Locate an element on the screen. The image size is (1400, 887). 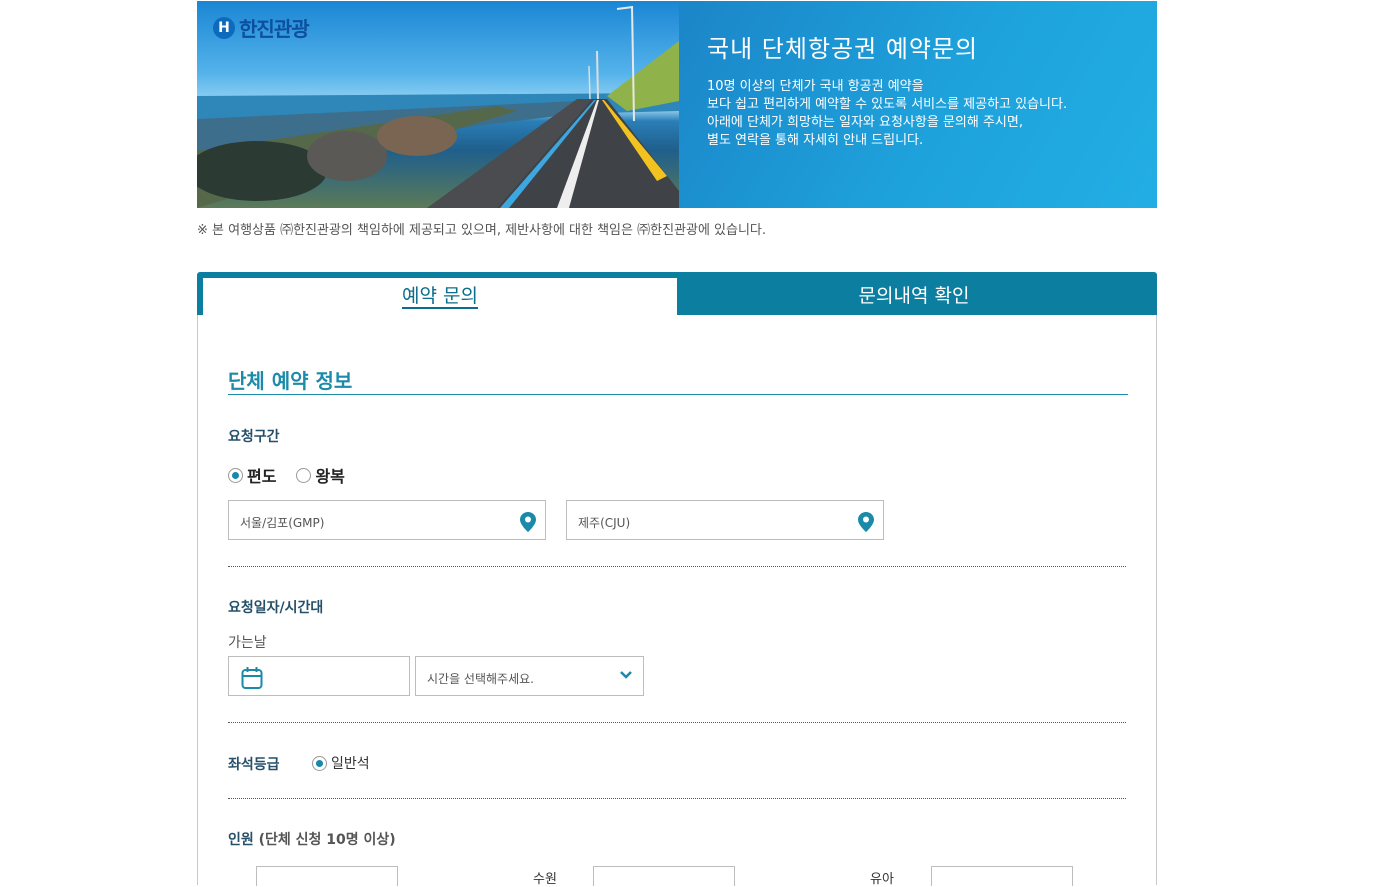
people-label: 인원 (단체 신청 10명 이상) is located at coordinates (312, 839).